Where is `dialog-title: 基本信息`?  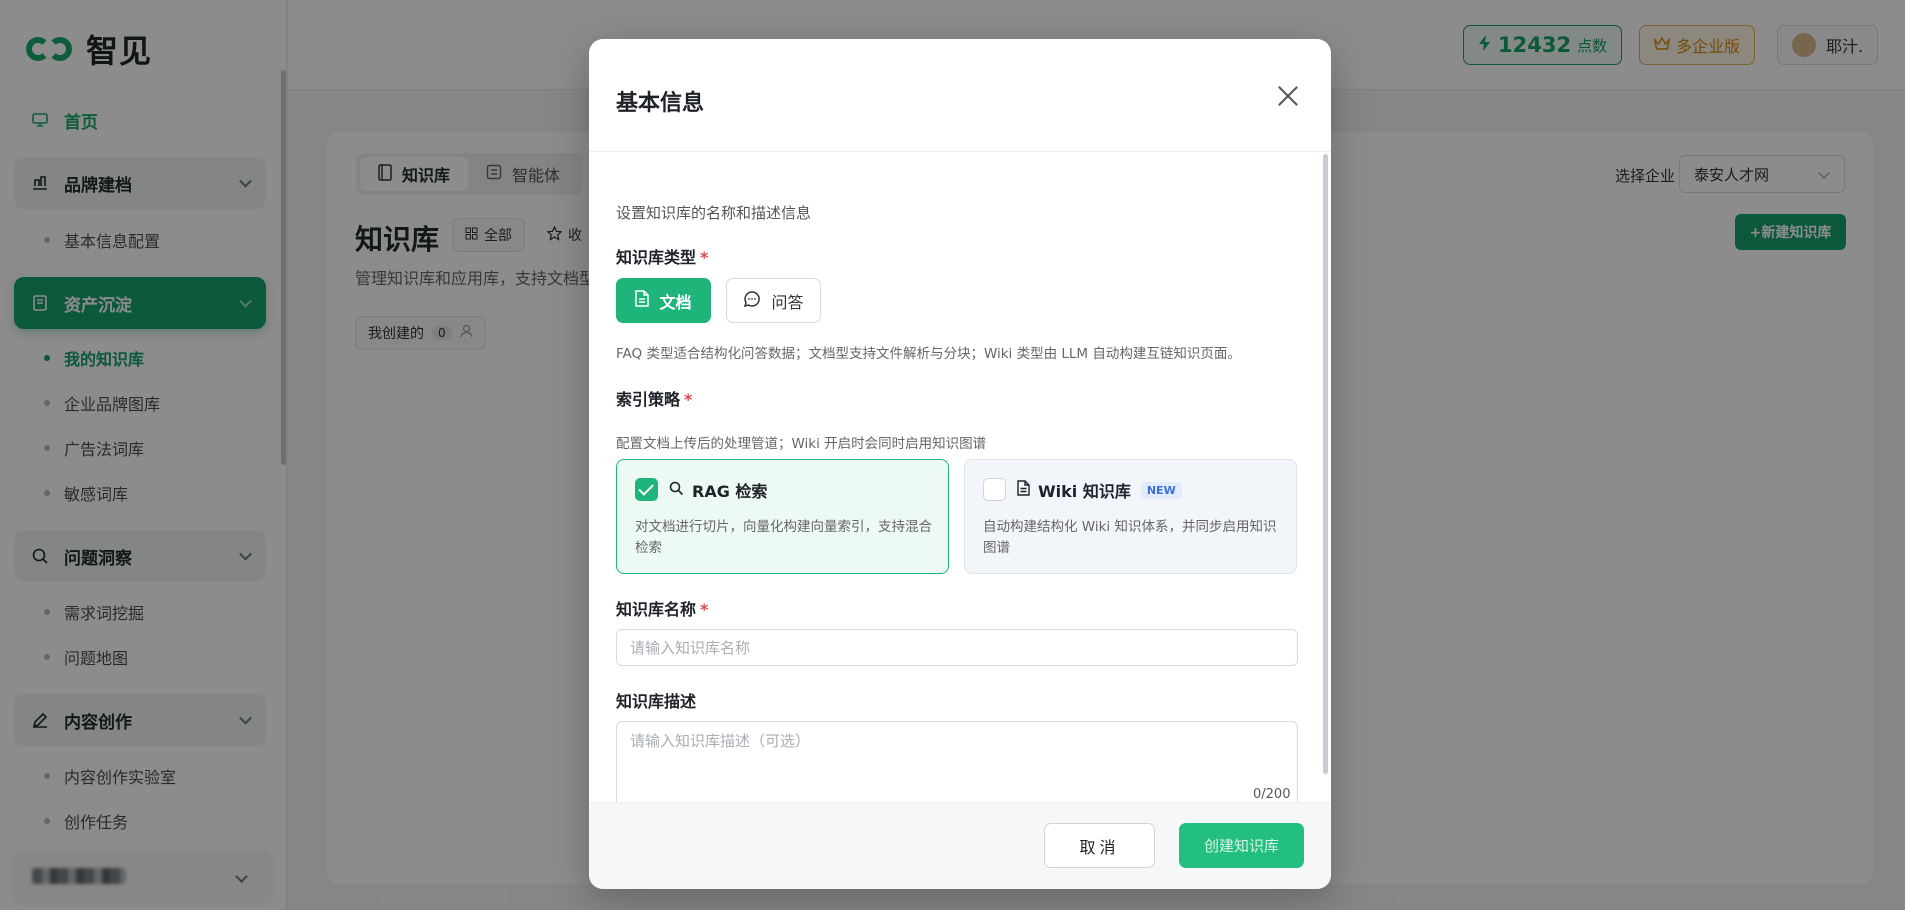
dialog-title: 基本信息 is located at coordinates (660, 103).